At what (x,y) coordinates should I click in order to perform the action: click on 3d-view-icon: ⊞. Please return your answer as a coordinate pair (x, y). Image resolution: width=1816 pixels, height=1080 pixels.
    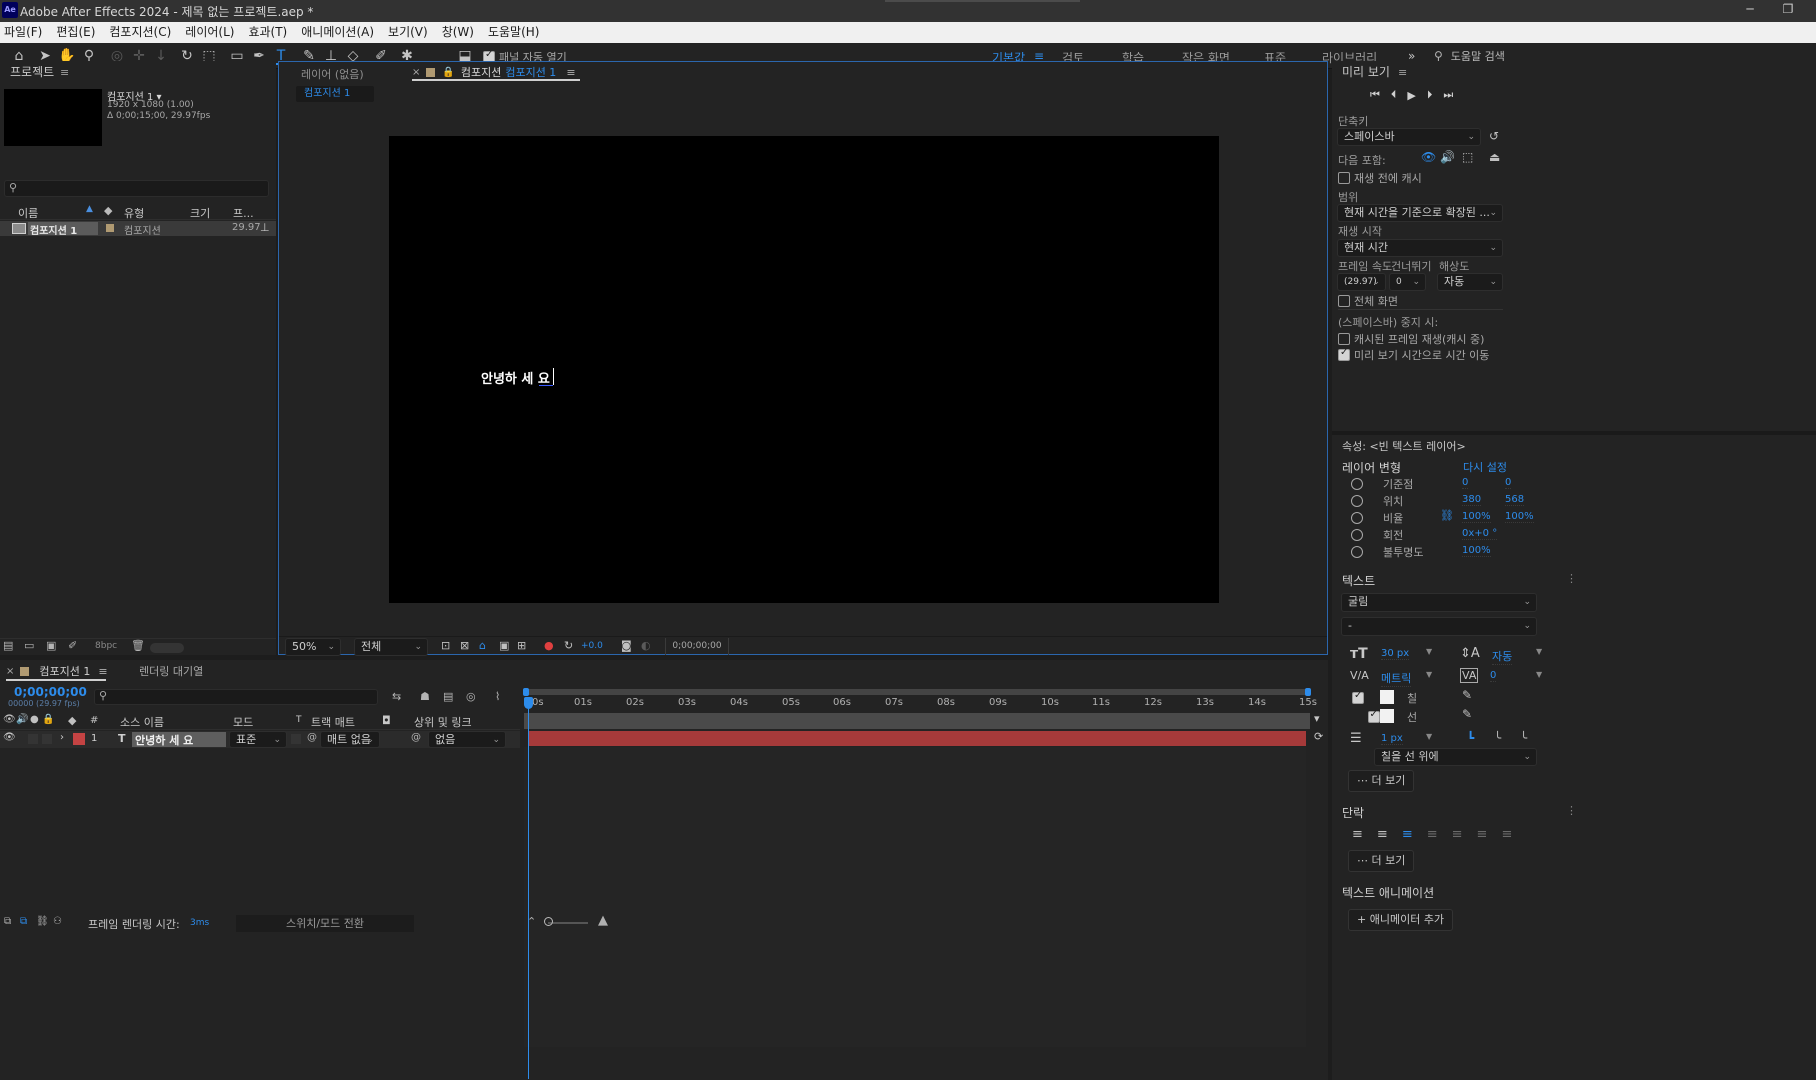
    Looking at the image, I should click on (521, 645).